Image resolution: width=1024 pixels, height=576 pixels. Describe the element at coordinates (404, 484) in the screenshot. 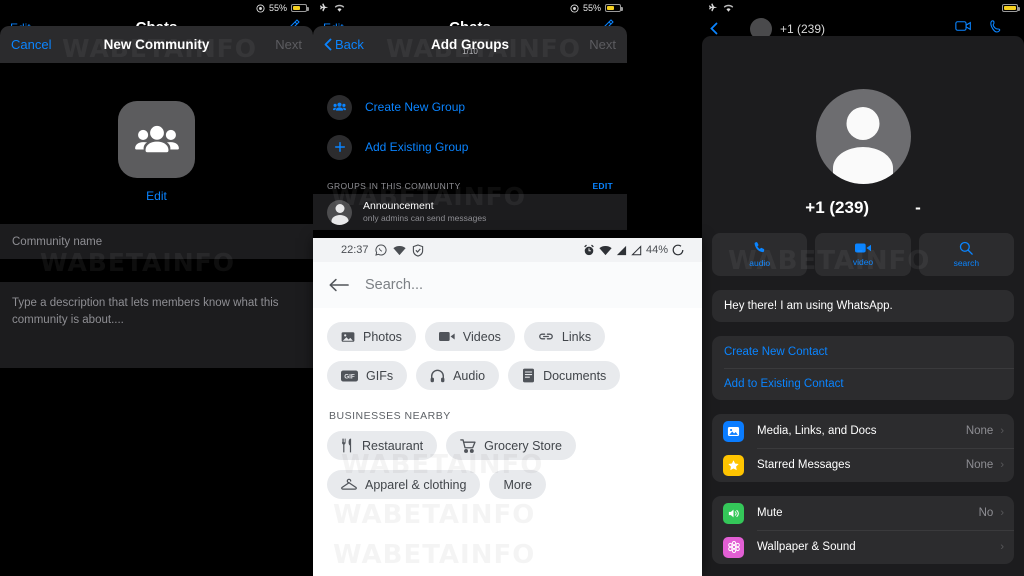

I see `chip-apparel-clothing: Apparel & clothing` at that location.